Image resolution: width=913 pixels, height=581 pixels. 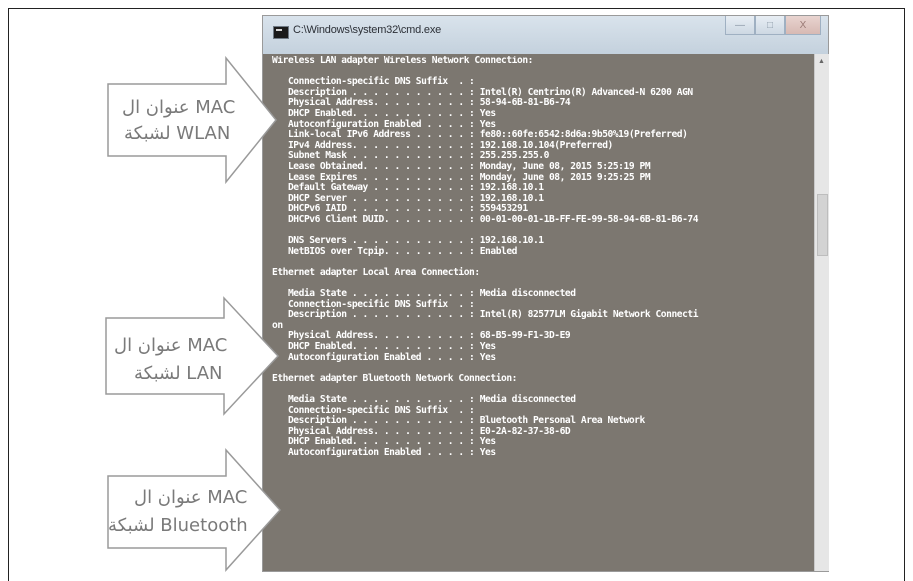 I want to click on close-button: X, so click(x=803, y=25).